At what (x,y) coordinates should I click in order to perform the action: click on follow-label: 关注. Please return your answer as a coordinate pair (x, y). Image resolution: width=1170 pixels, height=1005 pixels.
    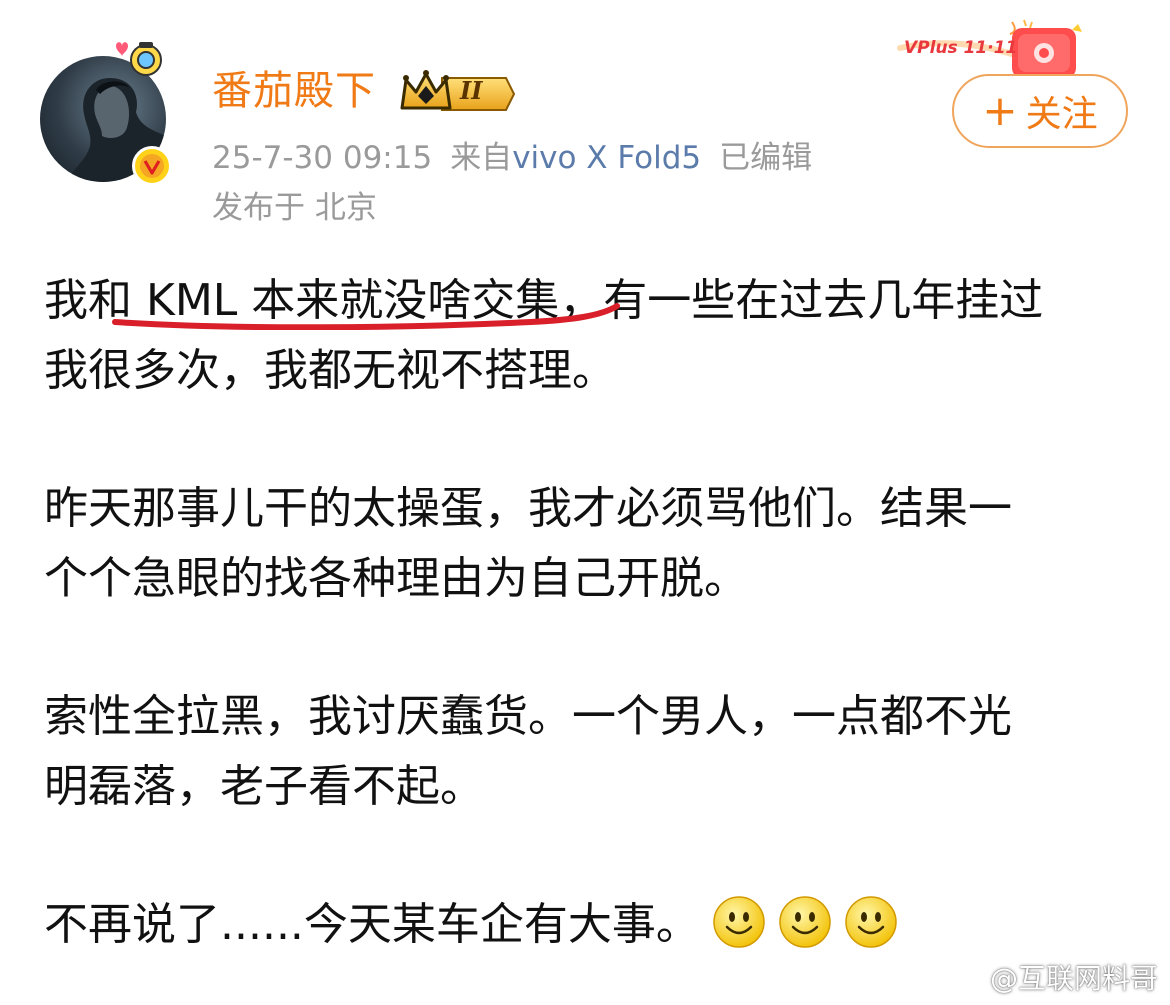
    Looking at the image, I should click on (1061, 114).